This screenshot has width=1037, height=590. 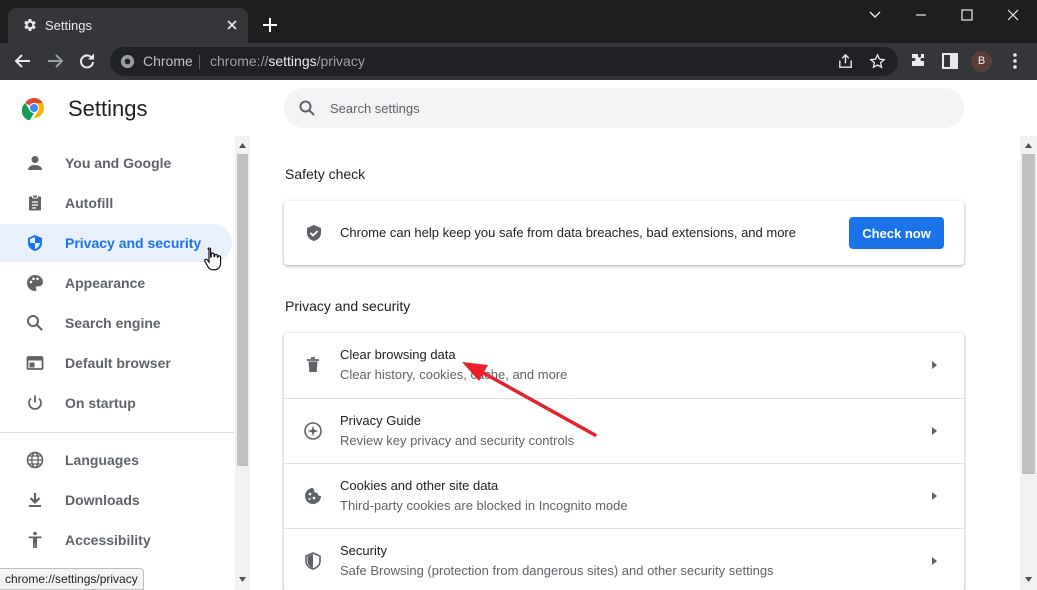 What do you see at coordinates (128, 25) in the screenshot?
I see `tab-settings: Settings` at bounding box center [128, 25].